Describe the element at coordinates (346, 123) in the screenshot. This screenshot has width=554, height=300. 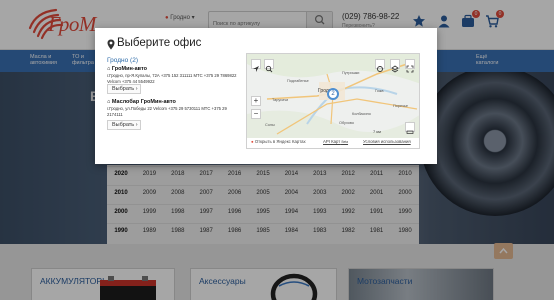
I see `map-label: Обухово` at that location.